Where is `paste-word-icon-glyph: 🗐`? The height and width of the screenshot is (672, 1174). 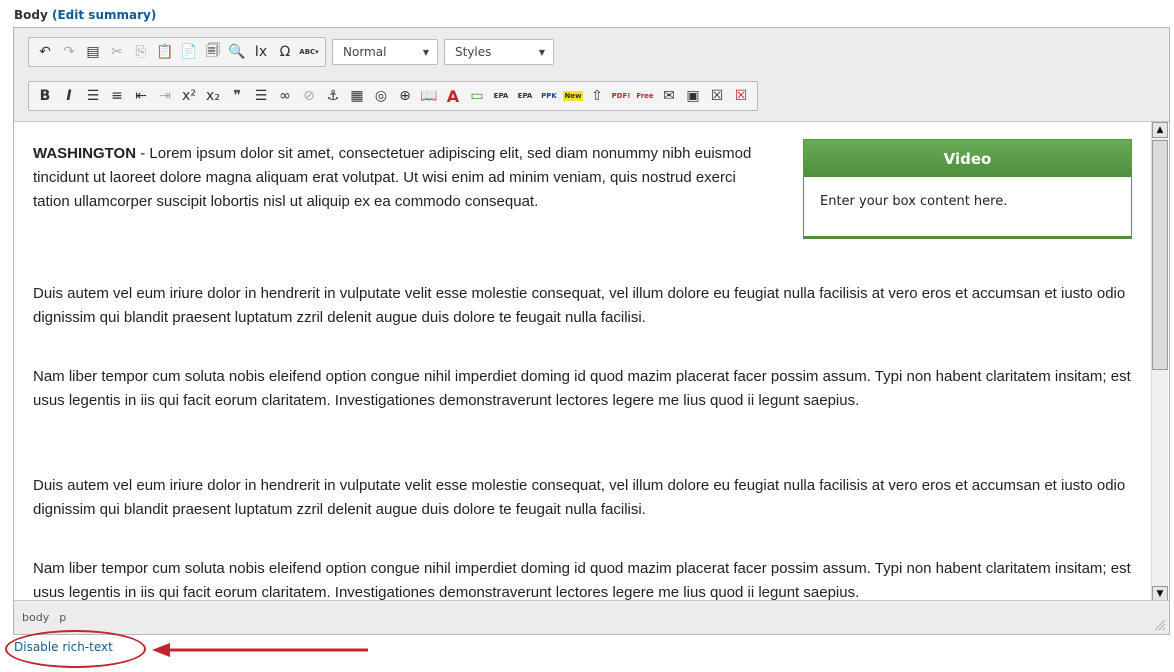 paste-word-icon-glyph: 🗐 is located at coordinates (213, 51).